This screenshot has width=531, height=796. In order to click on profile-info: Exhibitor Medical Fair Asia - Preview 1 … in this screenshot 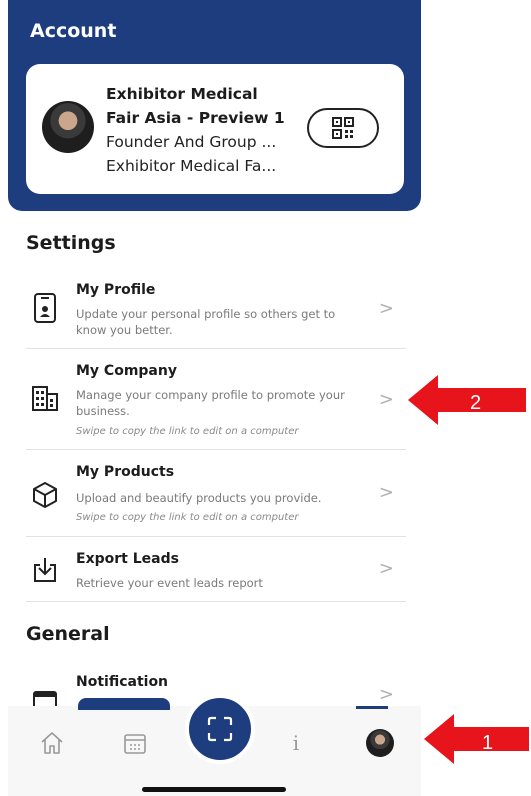, I will do `click(206, 130)`.